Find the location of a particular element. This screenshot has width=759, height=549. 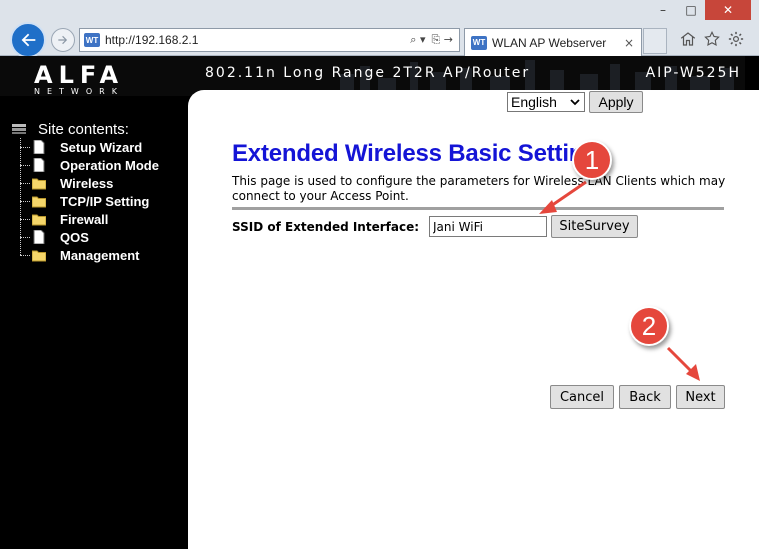

address-bar: WT http://192.168.2.1 ⌕ ▾ ⎘ → is located at coordinates (269, 40).